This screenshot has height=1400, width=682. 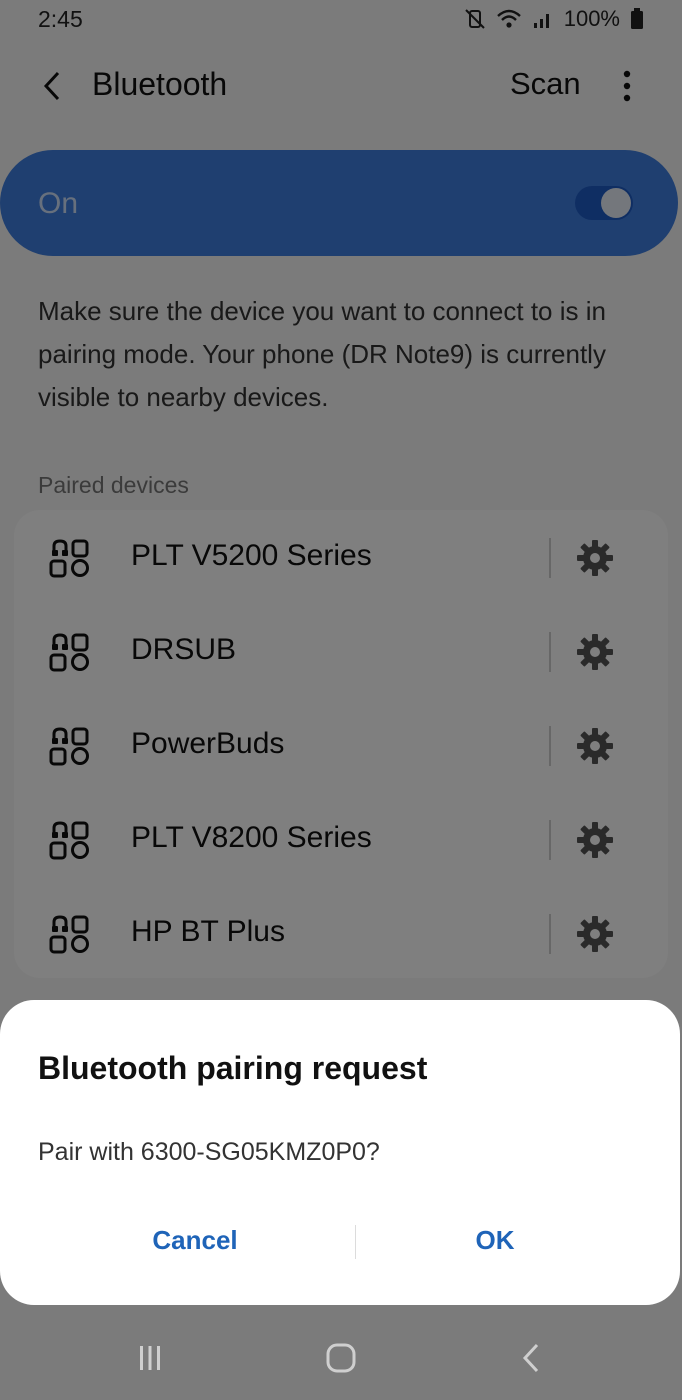 What do you see at coordinates (233, 1068) in the screenshot?
I see `dialog-title: Bluetooth pairing request` at bounding box center [233, 1068].